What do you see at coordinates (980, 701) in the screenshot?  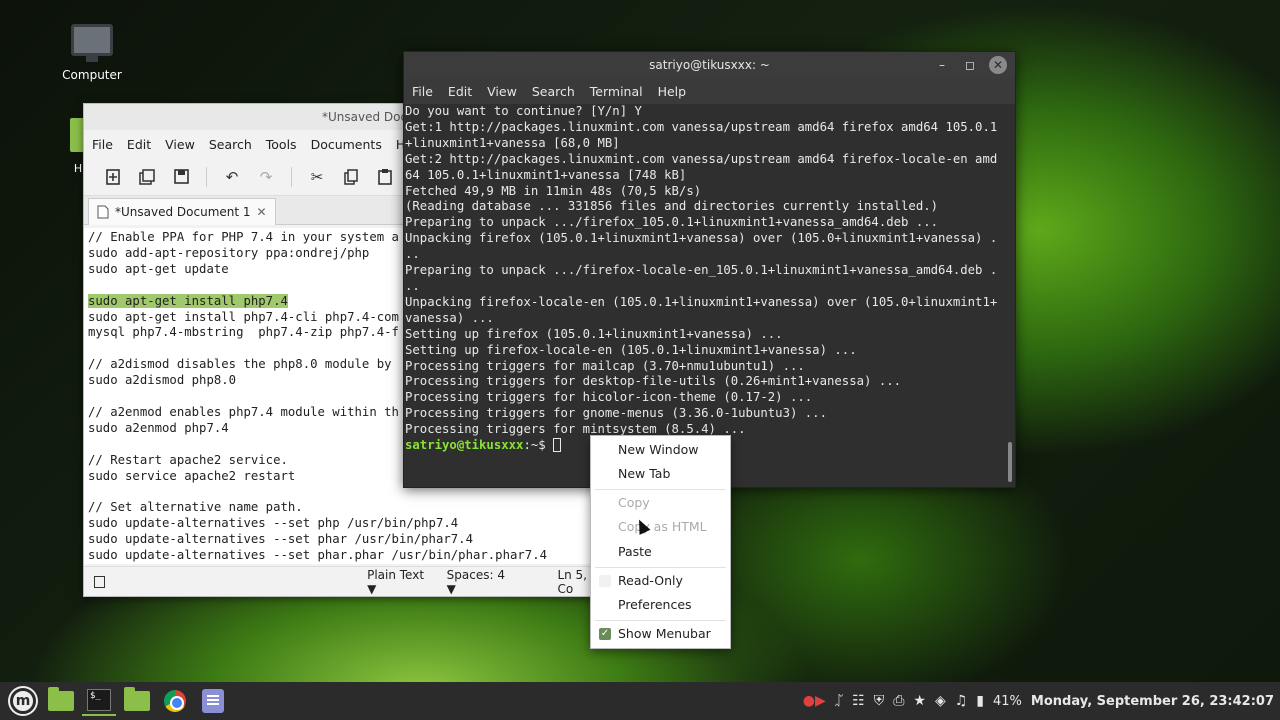 I see `battery-icon: ▮` at bounding box center [980, 701].